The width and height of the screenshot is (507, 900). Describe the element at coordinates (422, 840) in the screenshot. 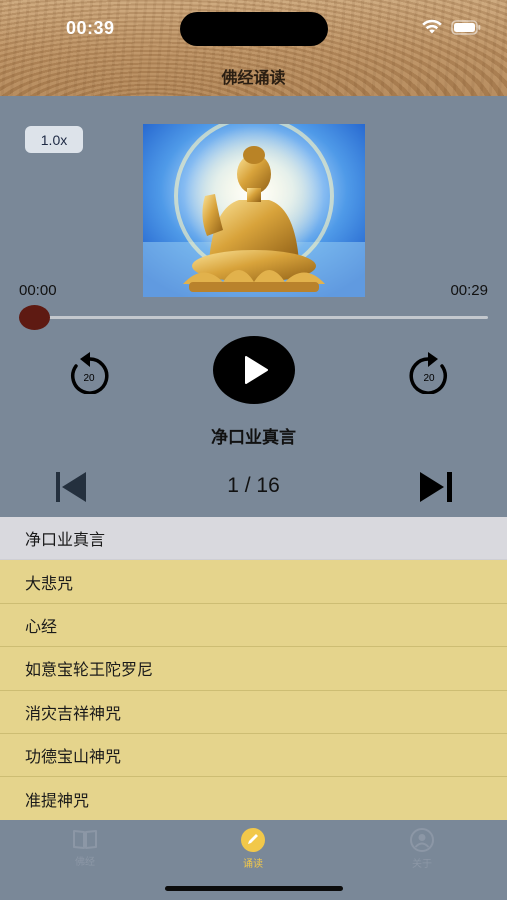

I see `person-icon` at that location.